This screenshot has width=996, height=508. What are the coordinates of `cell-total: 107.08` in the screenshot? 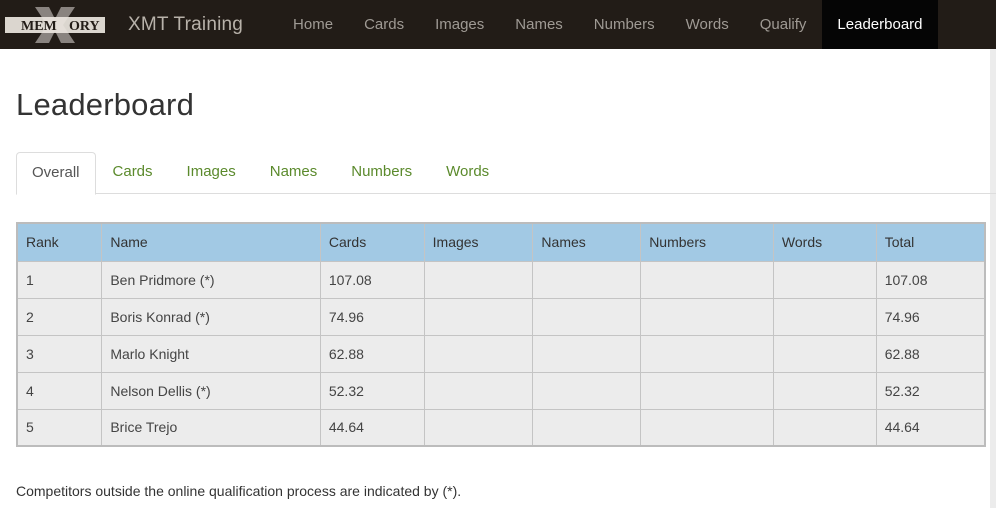 It's located at (930, 279).